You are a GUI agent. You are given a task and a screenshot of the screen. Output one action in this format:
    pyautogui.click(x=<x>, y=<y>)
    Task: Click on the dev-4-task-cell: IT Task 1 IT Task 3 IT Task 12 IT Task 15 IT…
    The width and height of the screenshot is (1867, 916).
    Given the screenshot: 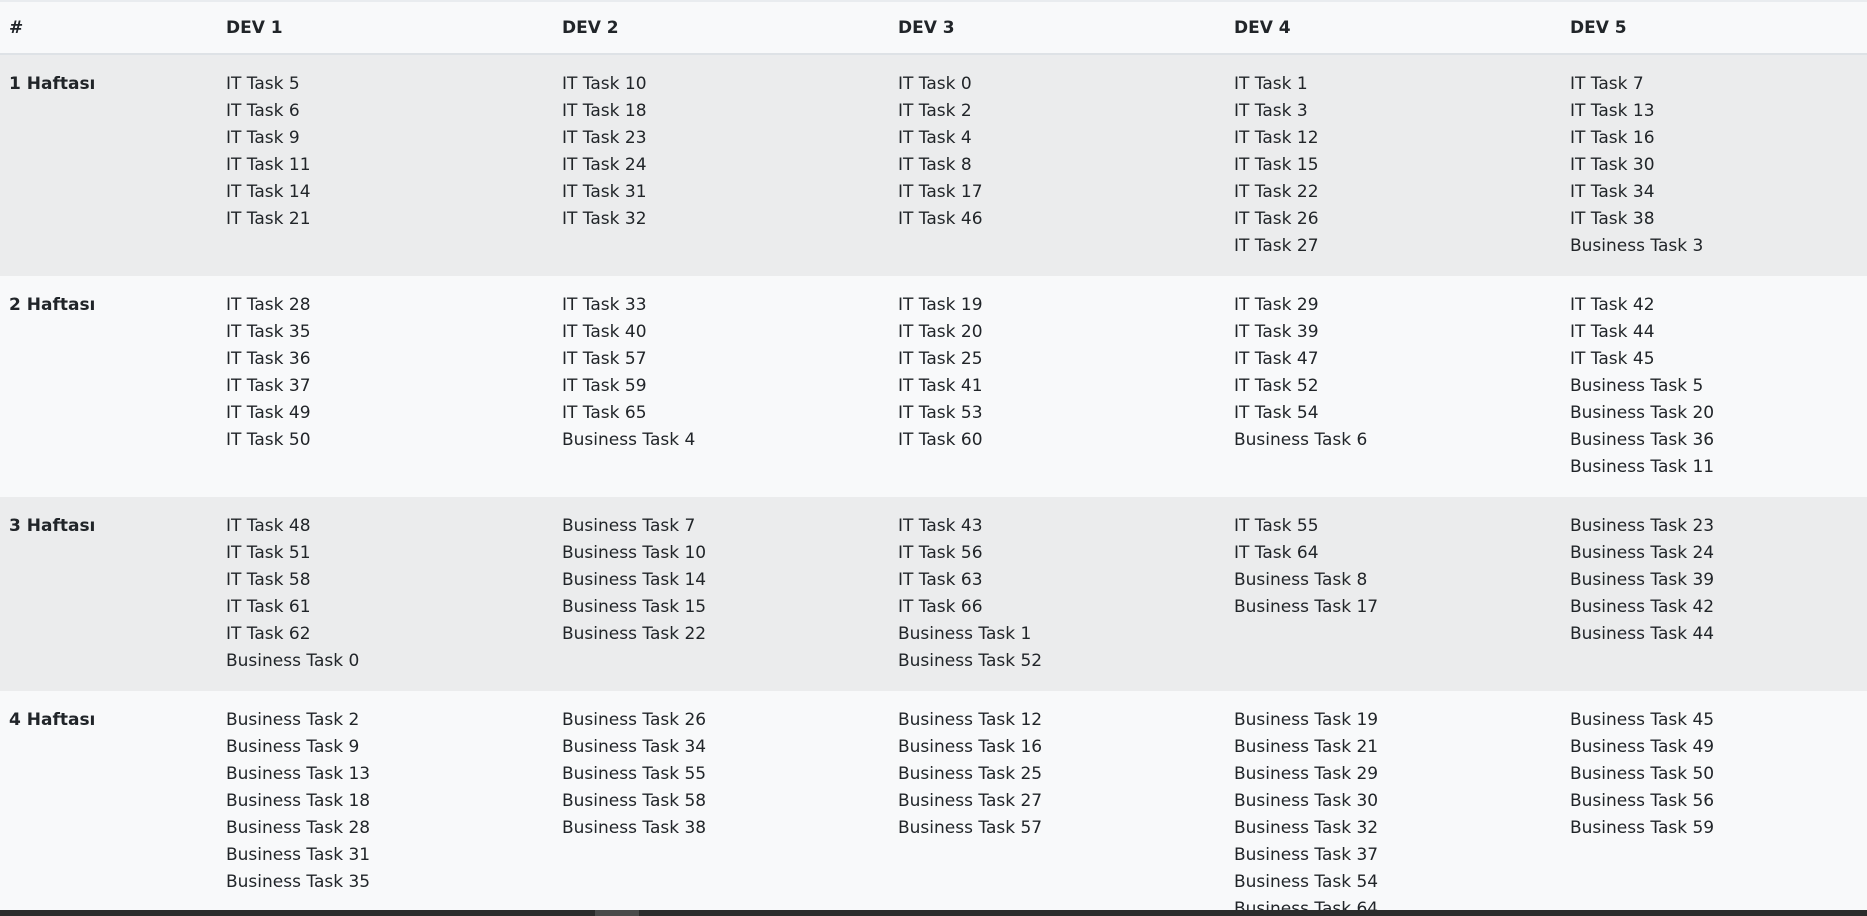 What is the action you would take?
    pyautogui.click(x=1393, y=165)
    